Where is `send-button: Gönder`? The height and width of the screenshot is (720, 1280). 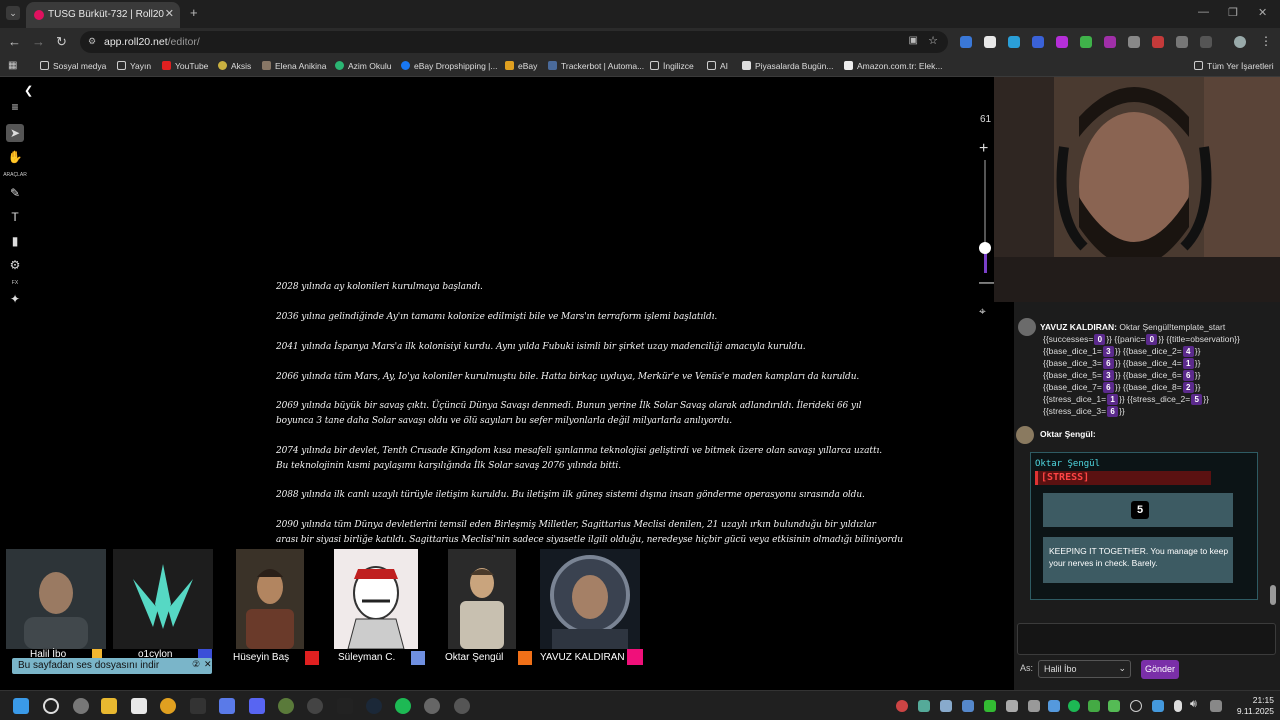 send-button: Gönder is located at coordinates (1160, 669).